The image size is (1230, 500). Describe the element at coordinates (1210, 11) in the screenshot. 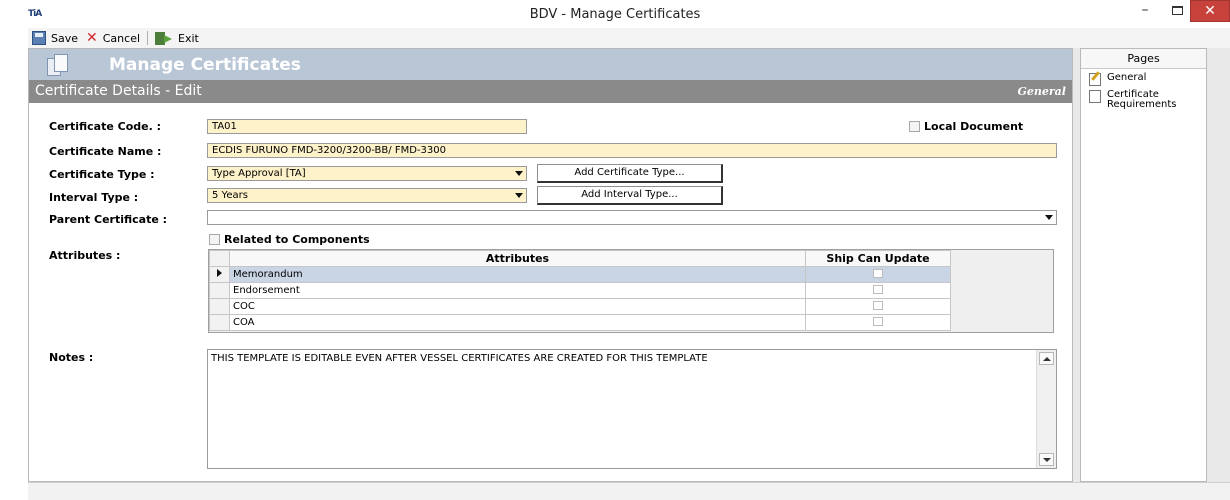

I see `close-button: ✕` at that location.